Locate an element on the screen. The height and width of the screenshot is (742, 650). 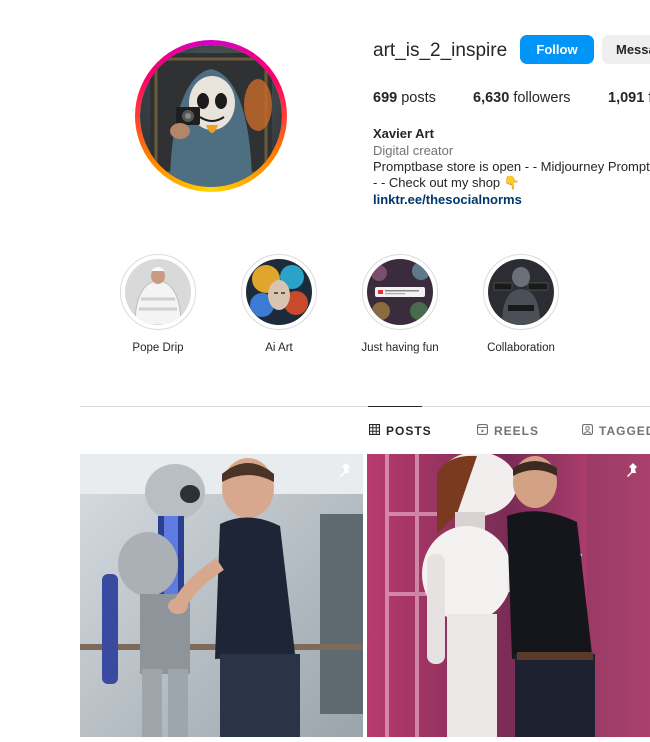
highlight-label: Collaboration is located at coordinates (521, 348).